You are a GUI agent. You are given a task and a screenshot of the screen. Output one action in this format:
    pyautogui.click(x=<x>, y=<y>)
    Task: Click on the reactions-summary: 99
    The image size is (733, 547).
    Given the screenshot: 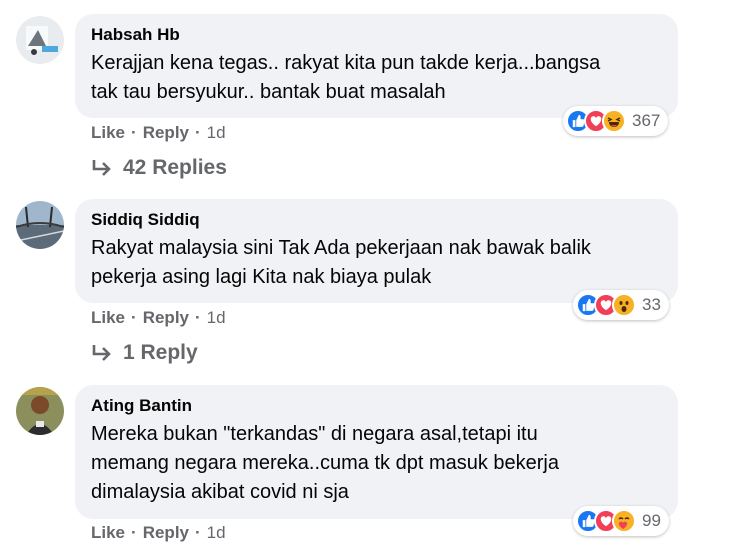 What is the action you would take?
    pyautogui.click(x=621, y=521)
    